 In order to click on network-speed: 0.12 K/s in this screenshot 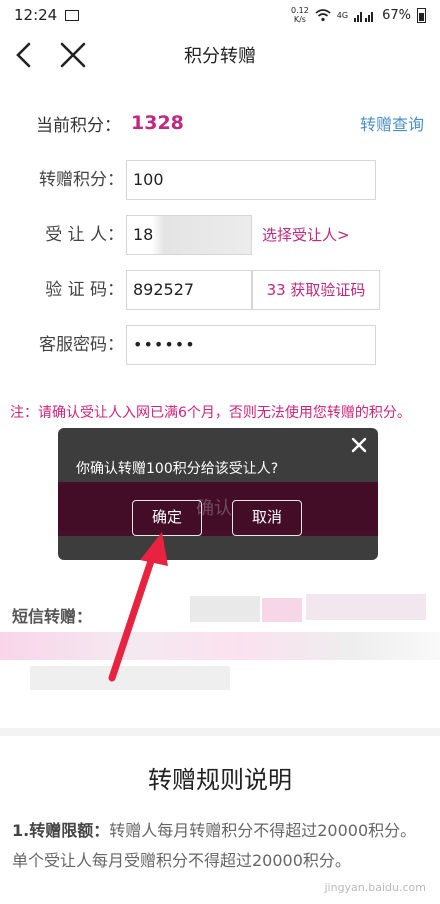, I will do `click(299, 15)`.